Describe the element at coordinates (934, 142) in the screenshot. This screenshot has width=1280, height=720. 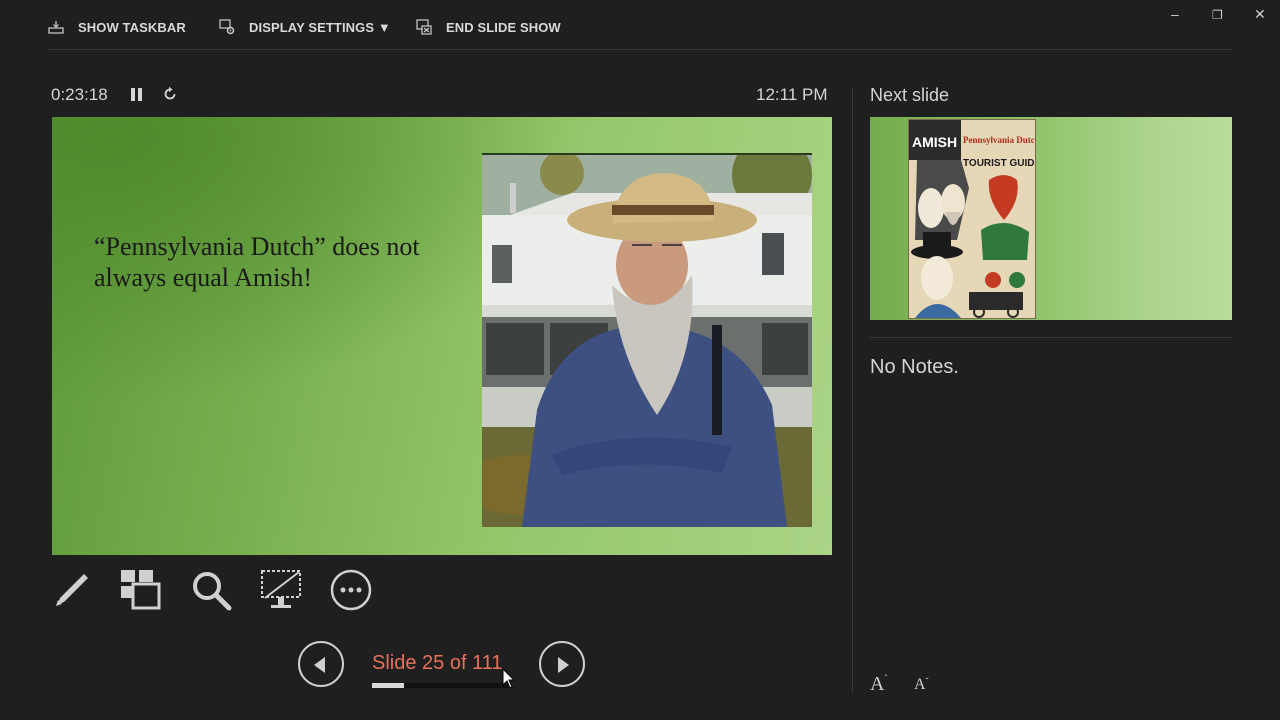
I see `guide-title-amish: AMISH` at that location.